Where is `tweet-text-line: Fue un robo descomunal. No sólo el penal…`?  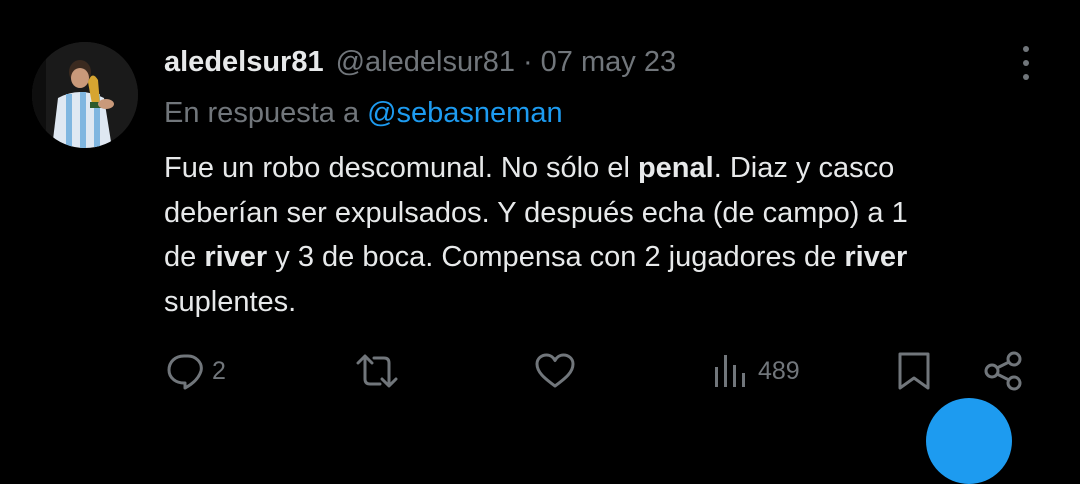 tweet-text-line: Fue un robo descomunal. No sólo el penal… is located at coordinates (604, 168).